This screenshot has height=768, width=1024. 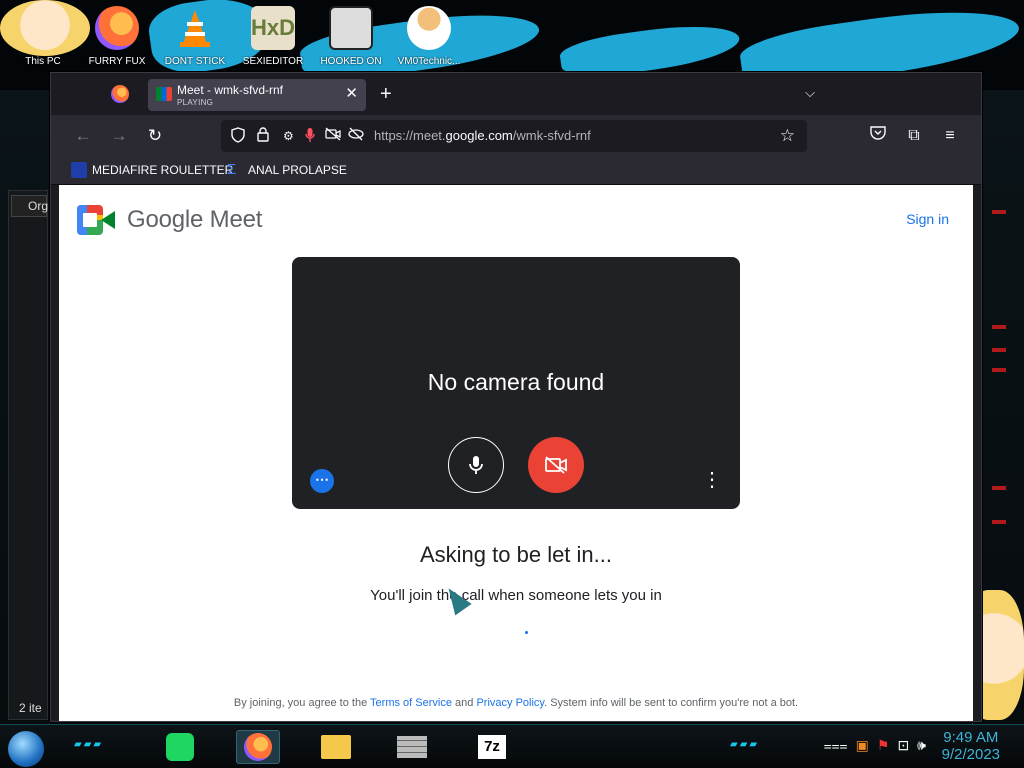 I want to click on taskbar: ▰▰▰ 7z ▰▰▰ ⩶ ▣ ⚑ ⊡ 🕪 9:49 AM 9/2/2023, so click(x=512, y=746).